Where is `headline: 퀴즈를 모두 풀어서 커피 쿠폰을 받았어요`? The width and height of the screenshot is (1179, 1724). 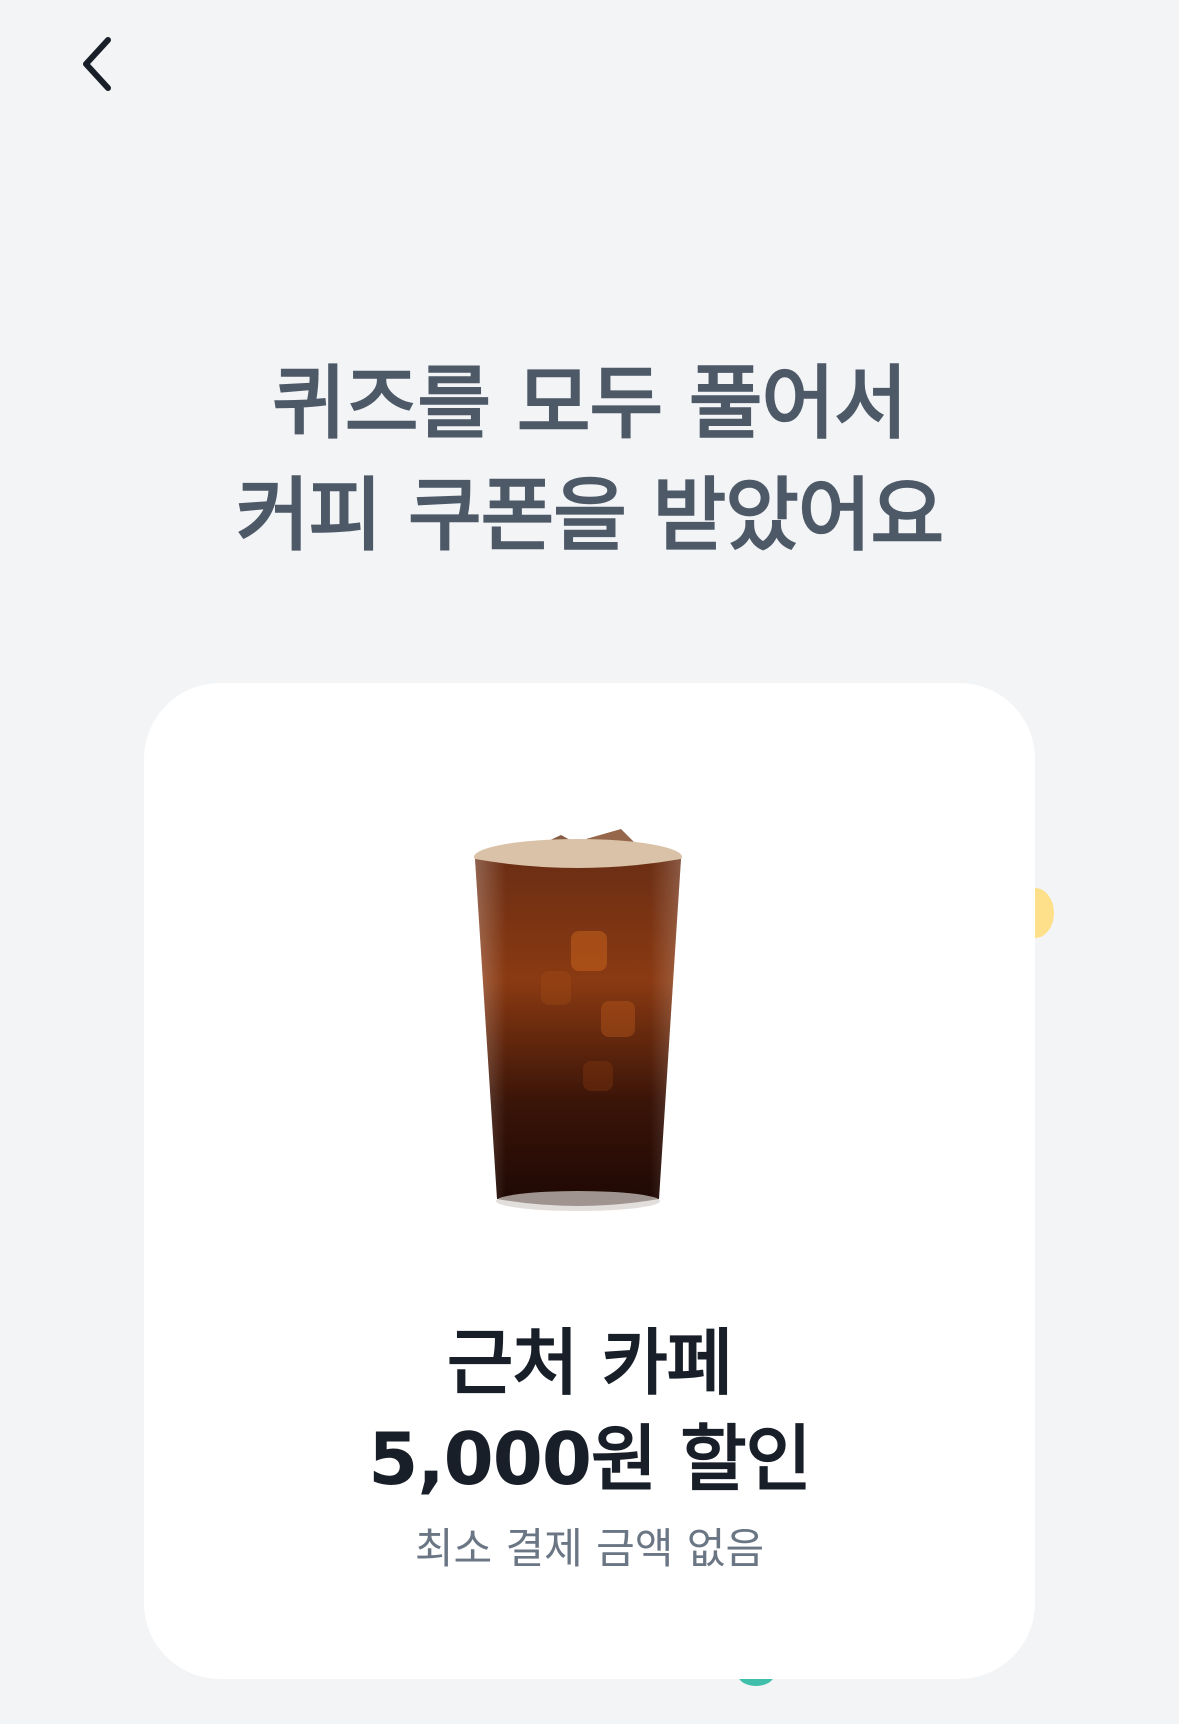
headline: 퀴즈를 모두 풀어서 커피 쿠폰을 받았어요 is located at coordinates (589, 460).